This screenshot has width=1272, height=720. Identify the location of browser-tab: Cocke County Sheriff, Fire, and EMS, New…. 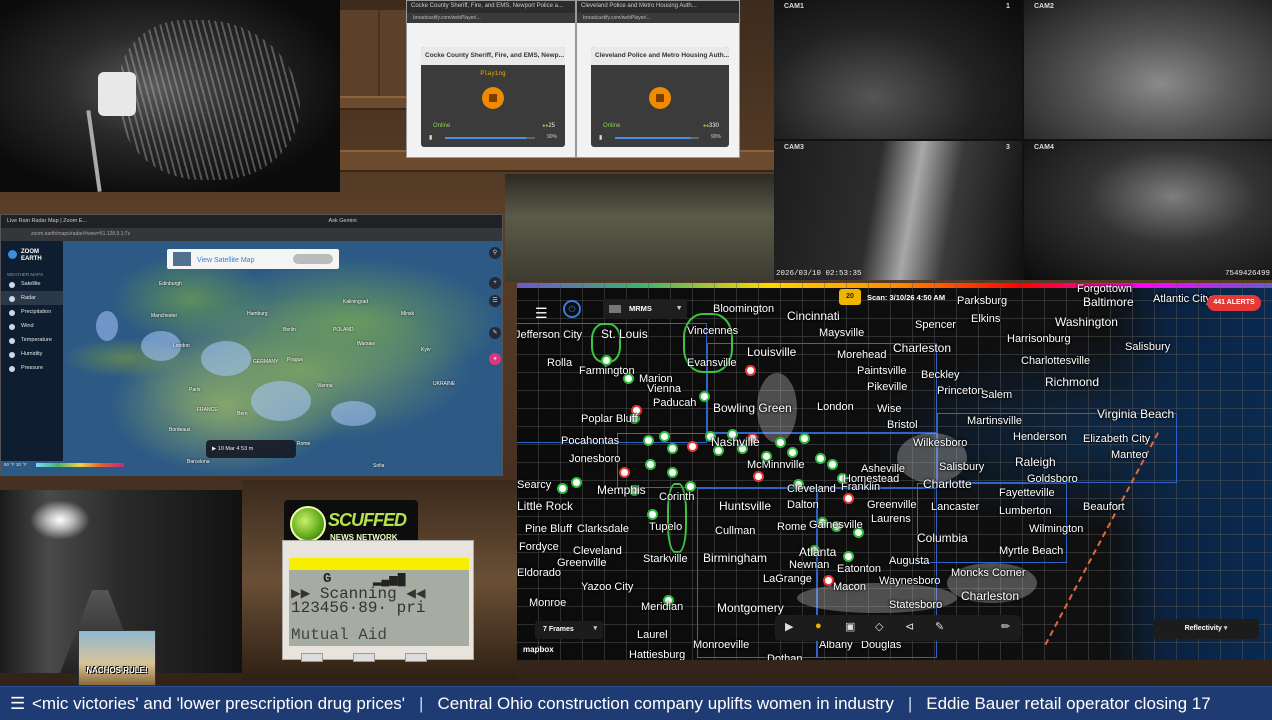
(491, 7).